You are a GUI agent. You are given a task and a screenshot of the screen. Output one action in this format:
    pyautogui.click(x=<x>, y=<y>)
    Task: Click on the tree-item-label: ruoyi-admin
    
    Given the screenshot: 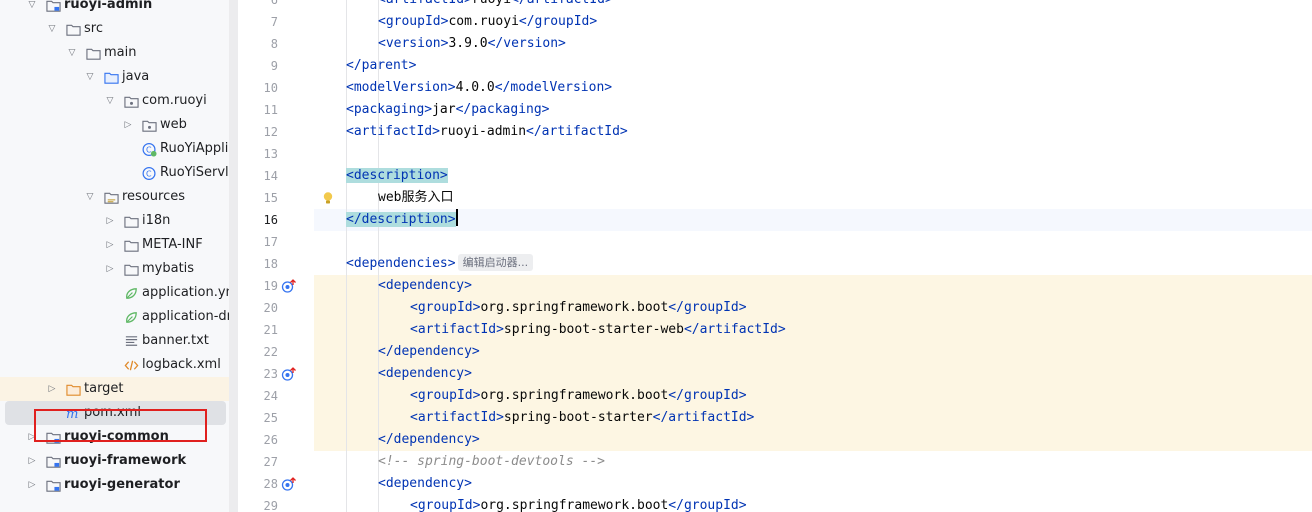 What is the action you would take?
    pyautogui.click(x=108, y=6)
    